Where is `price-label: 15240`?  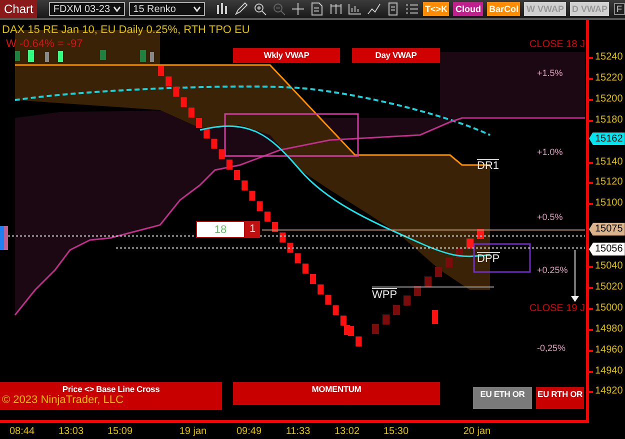
price-label: 15240 is located at coordinates (609, 57).